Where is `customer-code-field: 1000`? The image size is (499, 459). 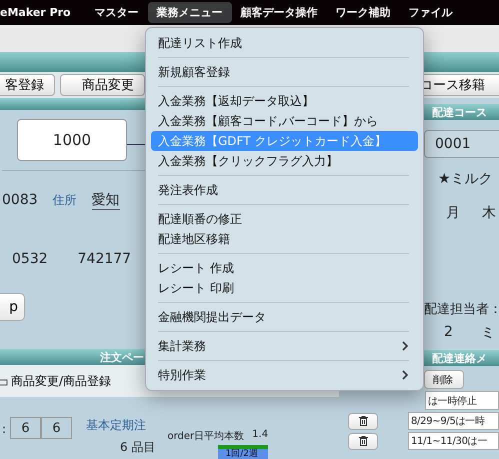
customer-code-field: 1000 is located at coordinates (72, 140).